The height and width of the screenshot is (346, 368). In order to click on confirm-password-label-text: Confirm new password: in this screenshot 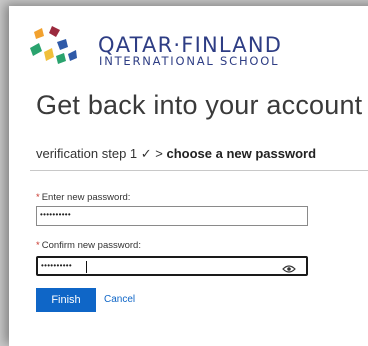, I will do `click(91, 245)`.